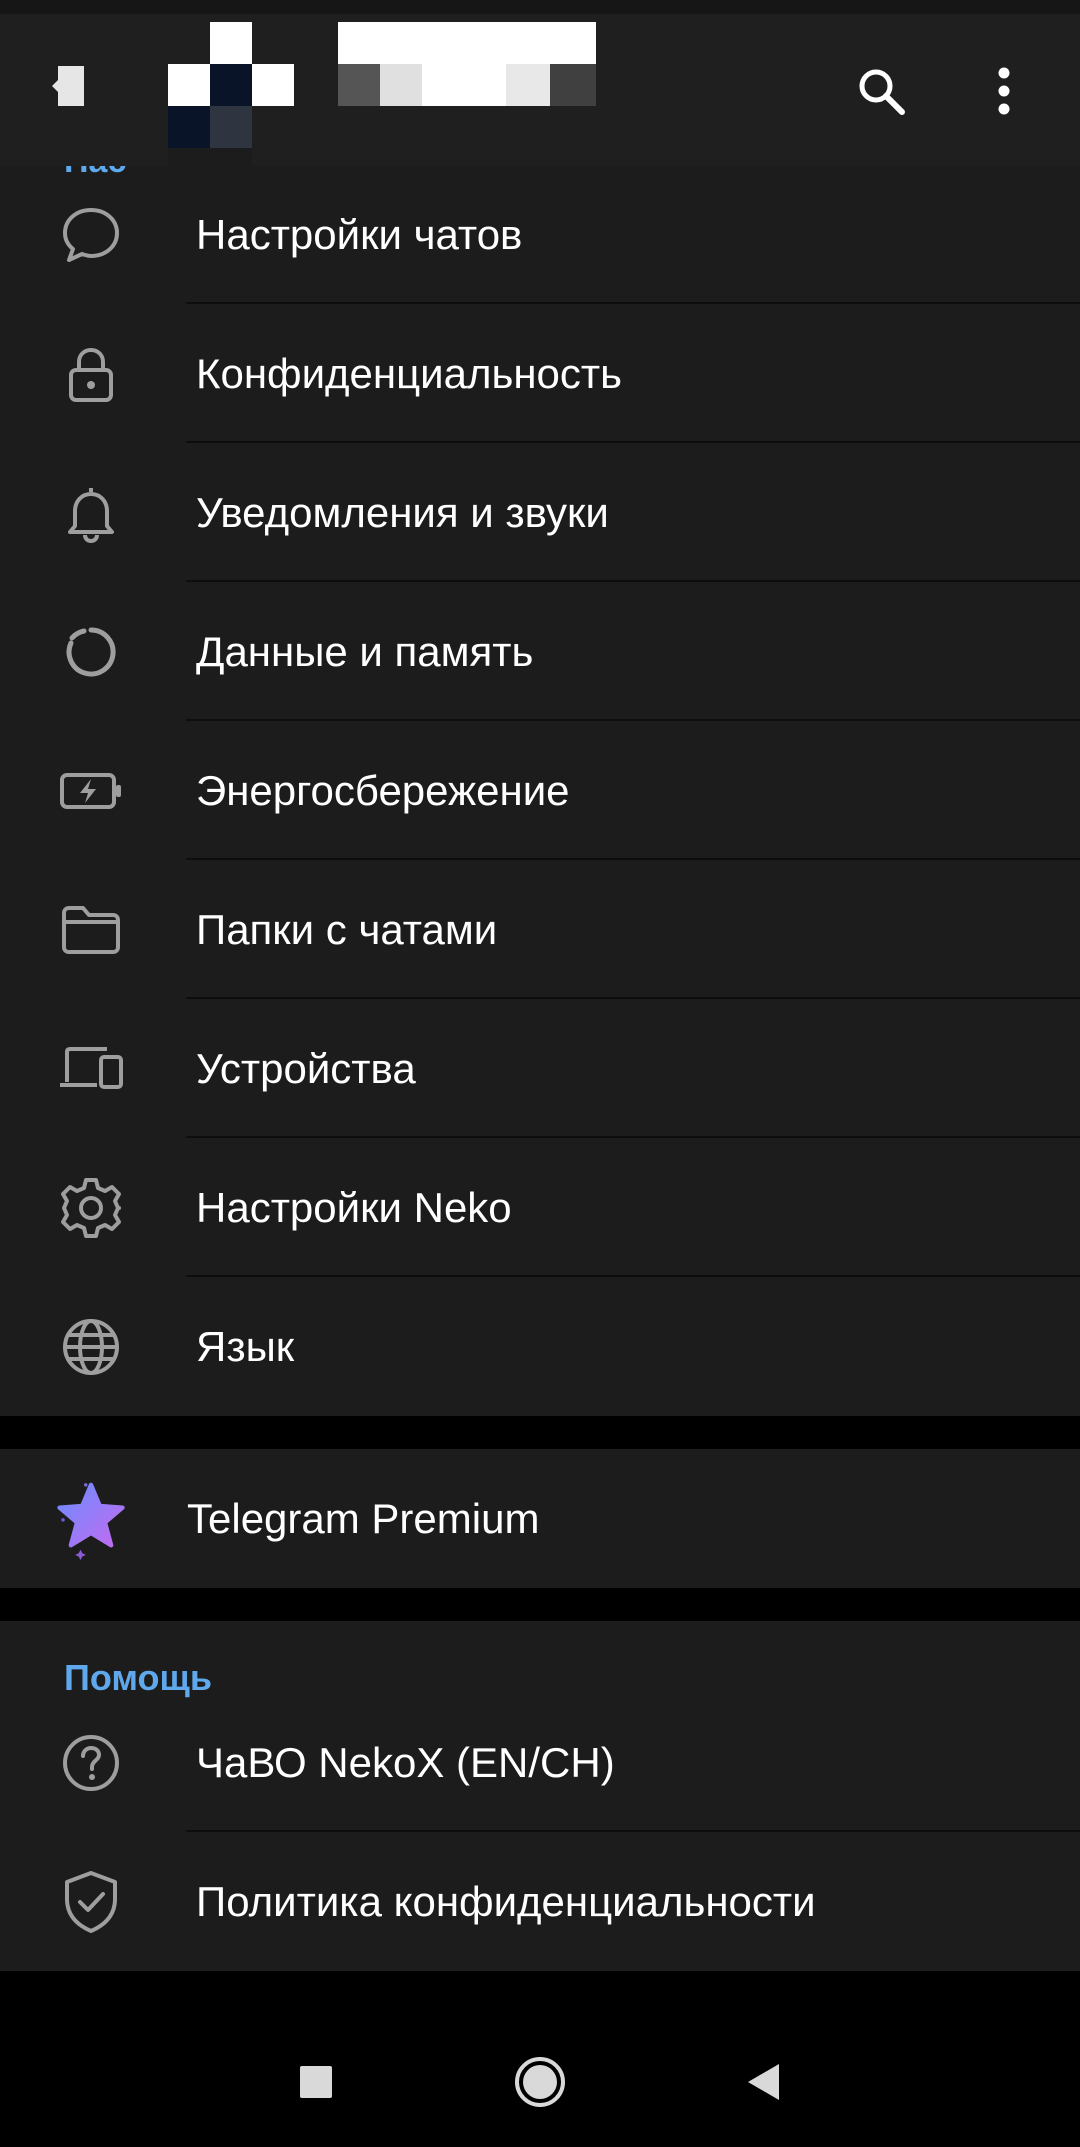 Image resolution: width=1080 pixels, height=2147 pixels. I want to click on back-arrow-icon, so click(68, 86).